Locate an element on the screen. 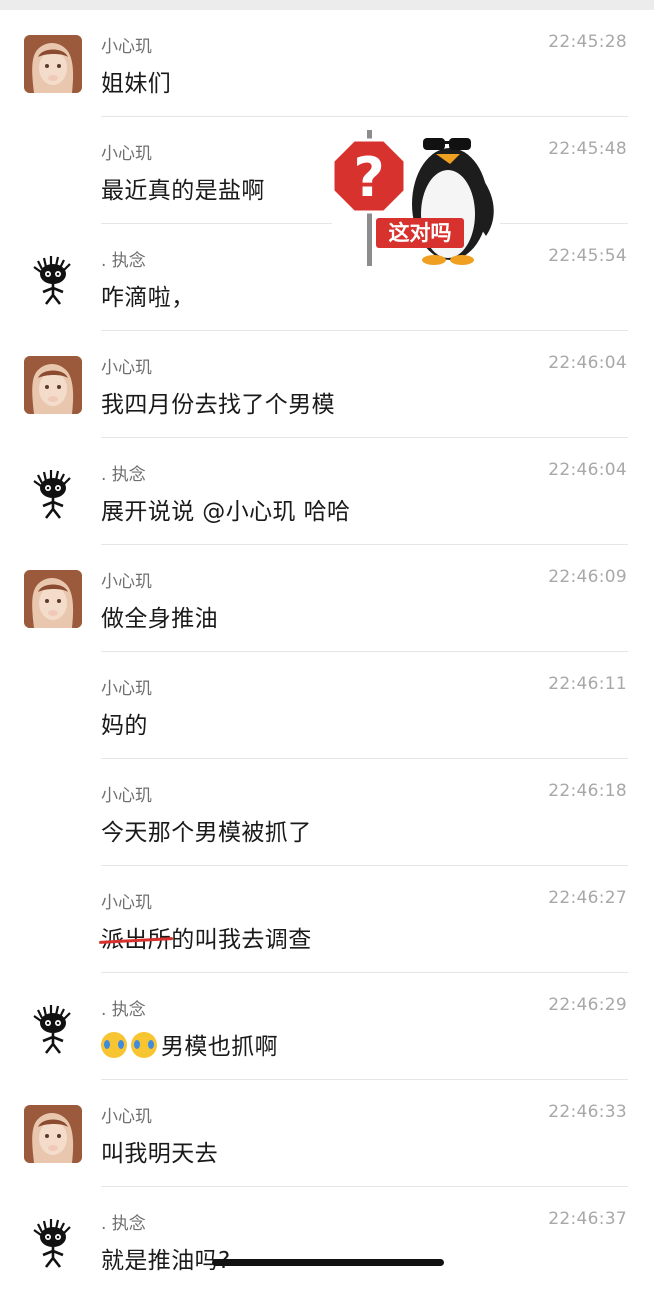 Image resolution: width=654 pixels, height=1294 pixels. chat-message: . 执念 22:46:29 男模也抓啊 is located at coordinates (327, 1026).